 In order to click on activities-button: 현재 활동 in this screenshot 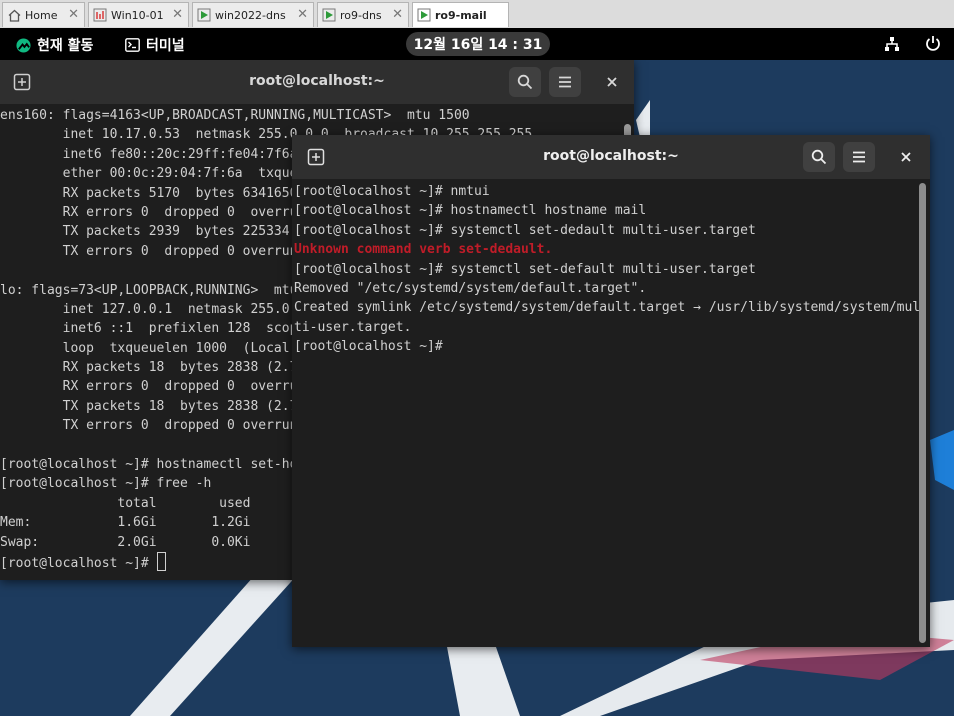, I will do `click(54, 45)`.